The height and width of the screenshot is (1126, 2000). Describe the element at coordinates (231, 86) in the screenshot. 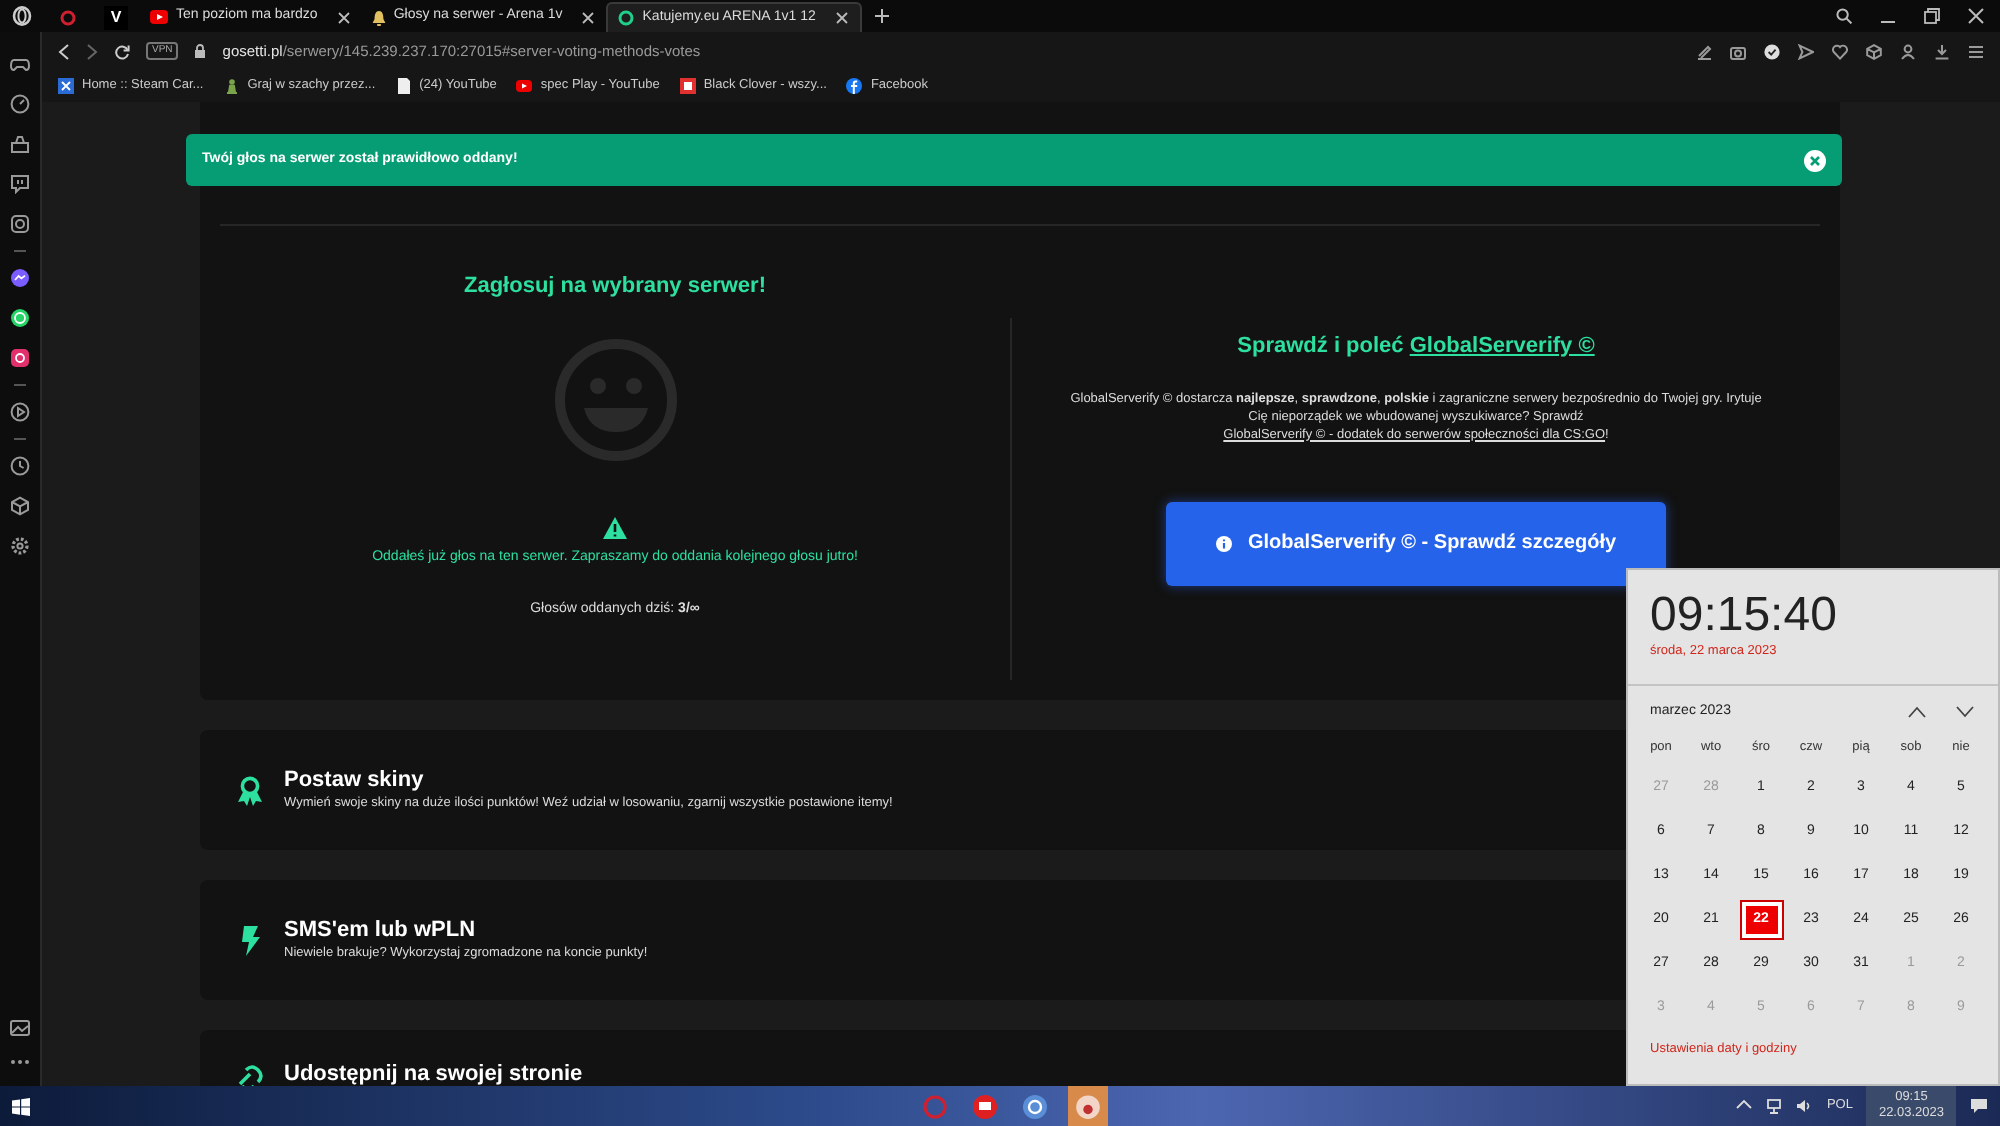

I see `chess-pawn-icon` at that location.